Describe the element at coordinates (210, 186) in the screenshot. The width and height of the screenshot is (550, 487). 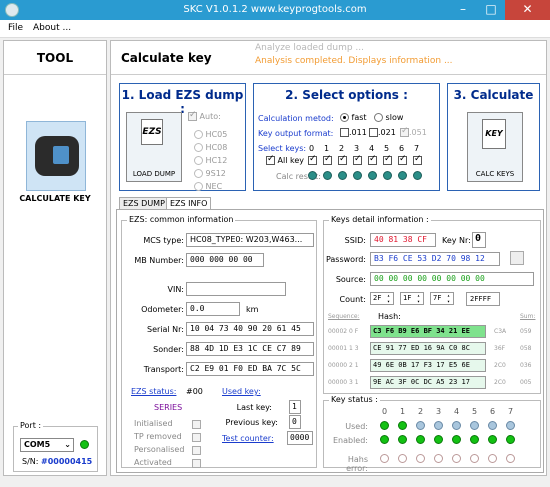
I see `option-nec: NEC` at that location.